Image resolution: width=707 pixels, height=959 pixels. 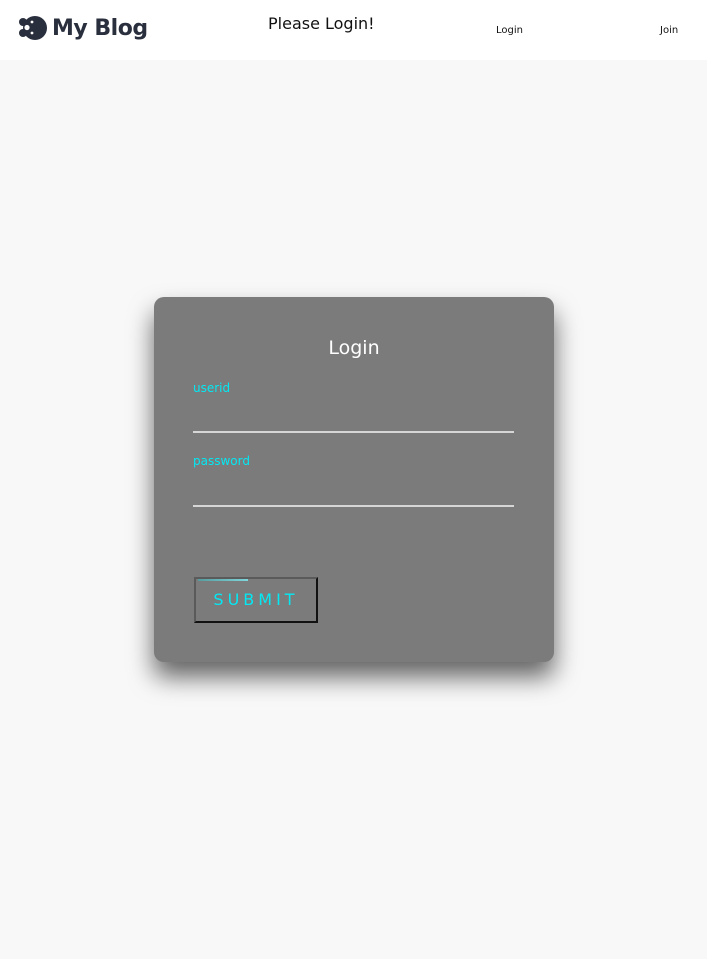 I want to click on submit-button: SUBMIT, so click(x=256, y=600).